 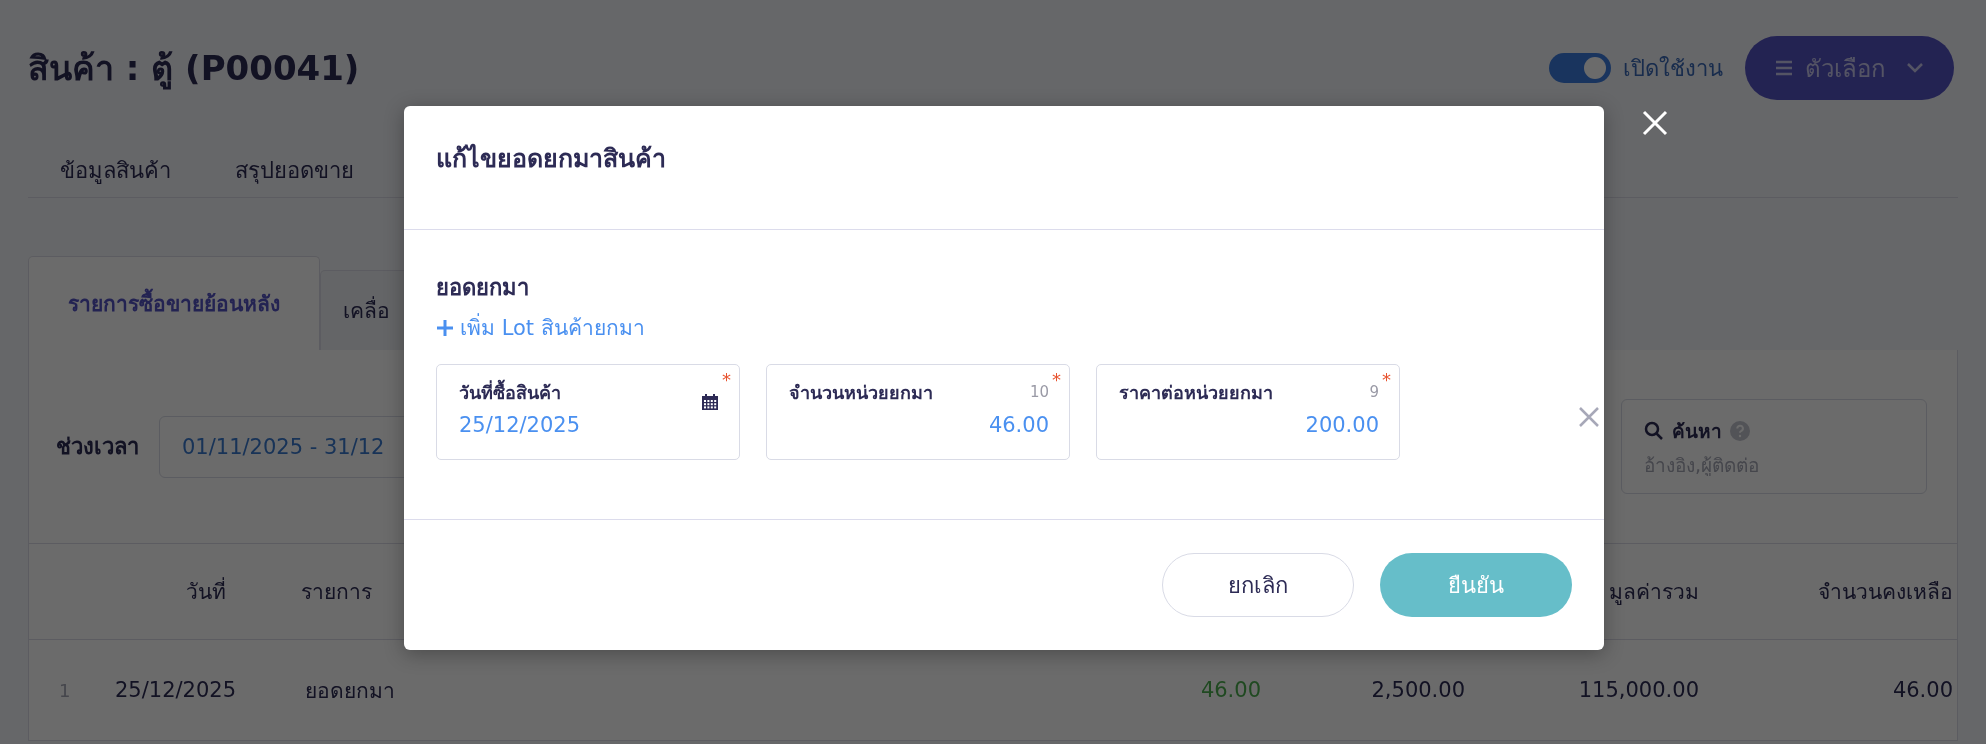 I want to click on column-header: จำนวนคงเหลือ, so click(x=1885, y=592).